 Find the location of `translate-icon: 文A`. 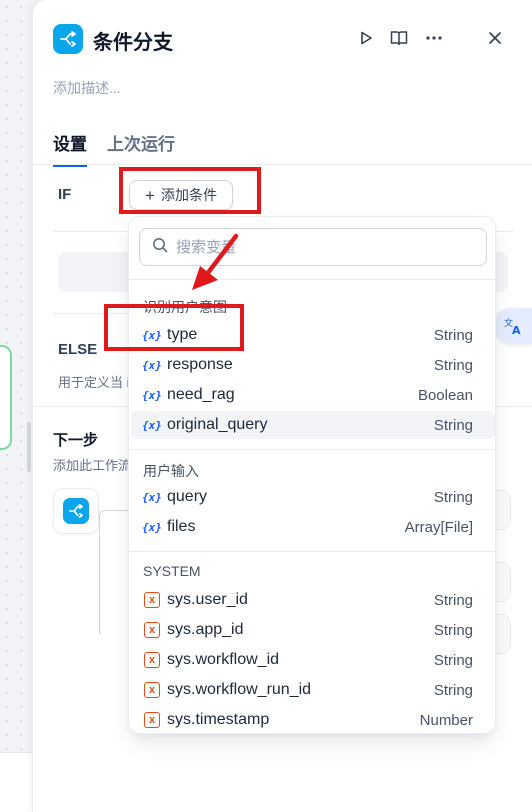

translate-icon: 文A is located at coordinates (513, 326).